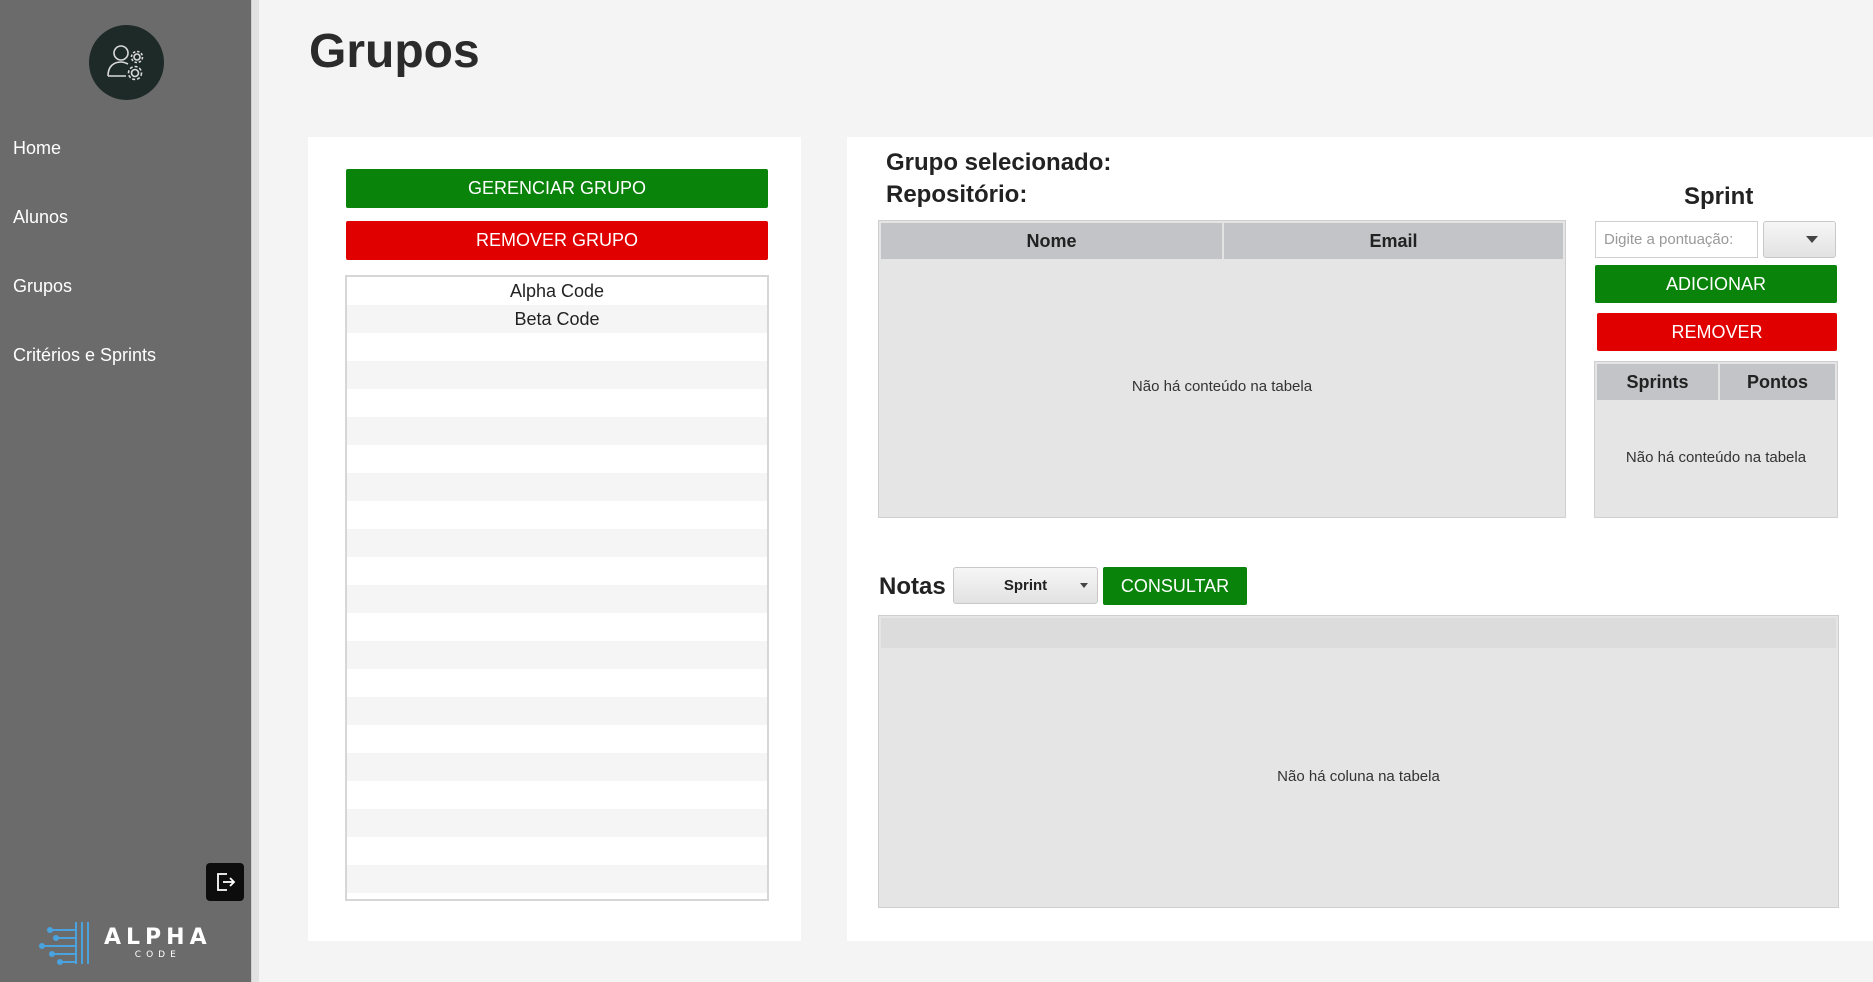  What do you see at coordinates (1393, 241) in the screenshot?
I see `column-header-email: Email` at bounding box center [1393, 241].